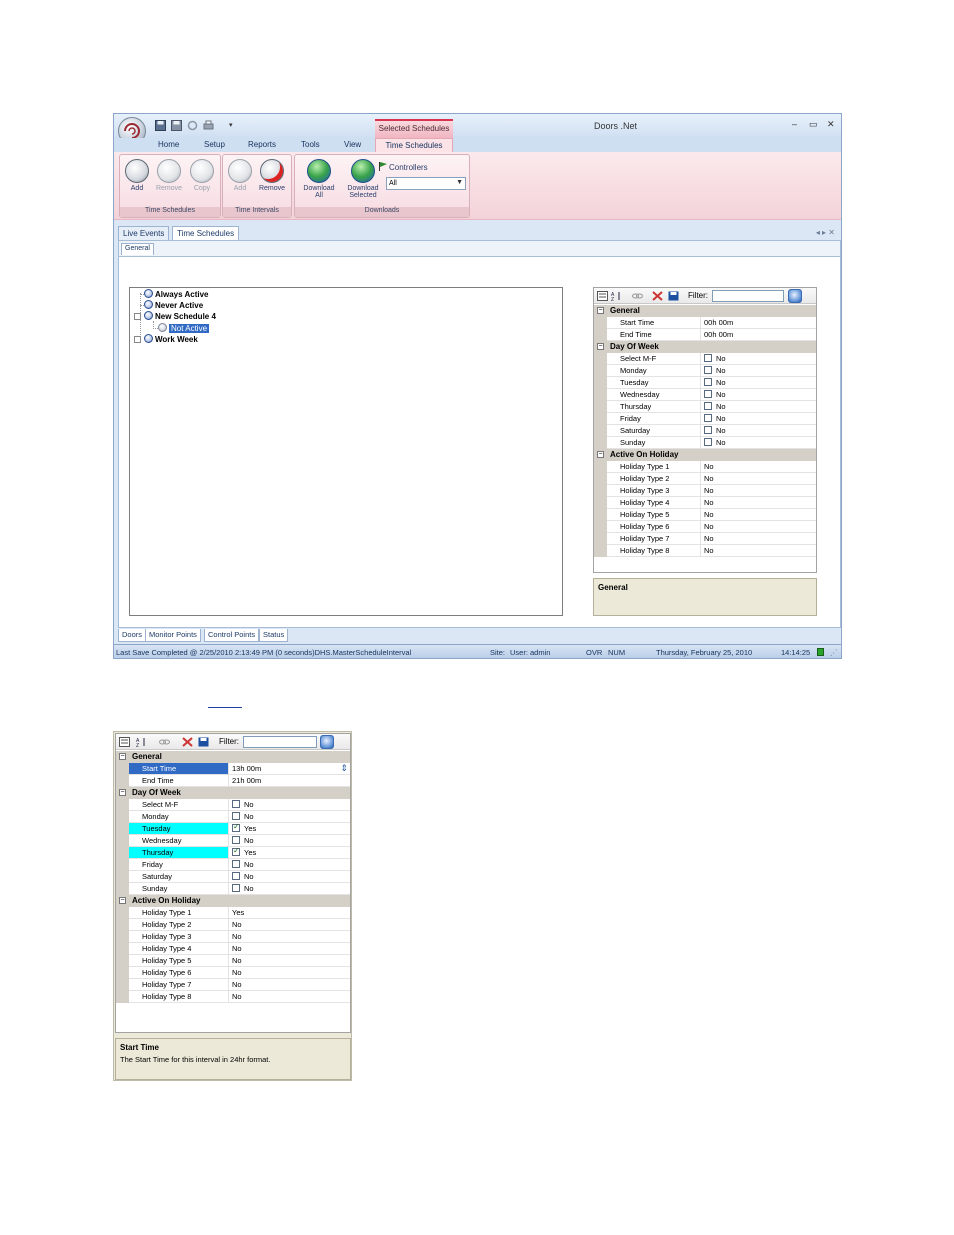 This screenshot has width=954, height=1235. Describe the element at coordinates (232, 635) in the screenshot. I see `tab-control-points: Control Points` at that location.